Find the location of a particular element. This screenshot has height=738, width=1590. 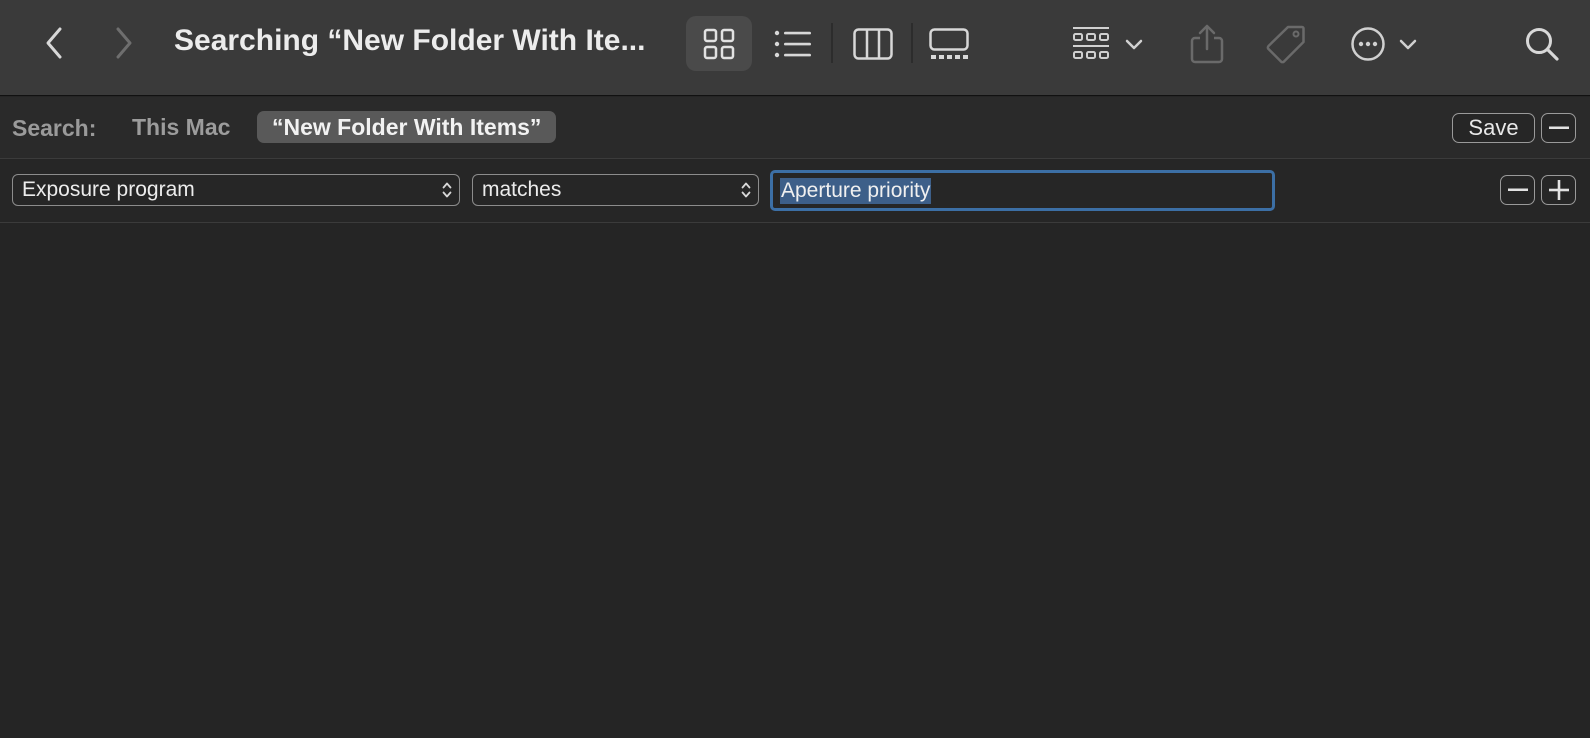

search-button is located at coordinates (1542, 44).